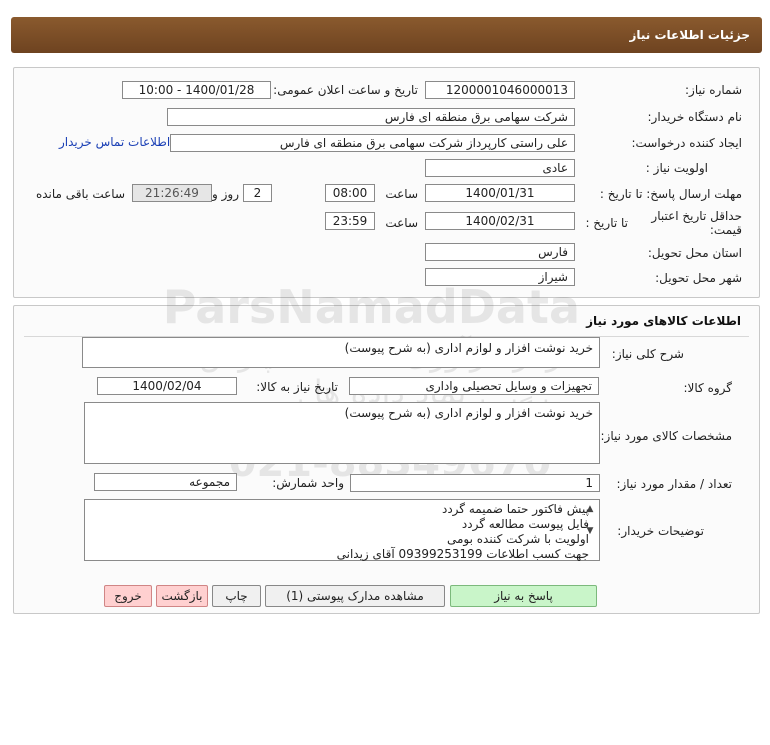  I want to click on validity-until-label: تا تاریخ :, so click(606, 223).